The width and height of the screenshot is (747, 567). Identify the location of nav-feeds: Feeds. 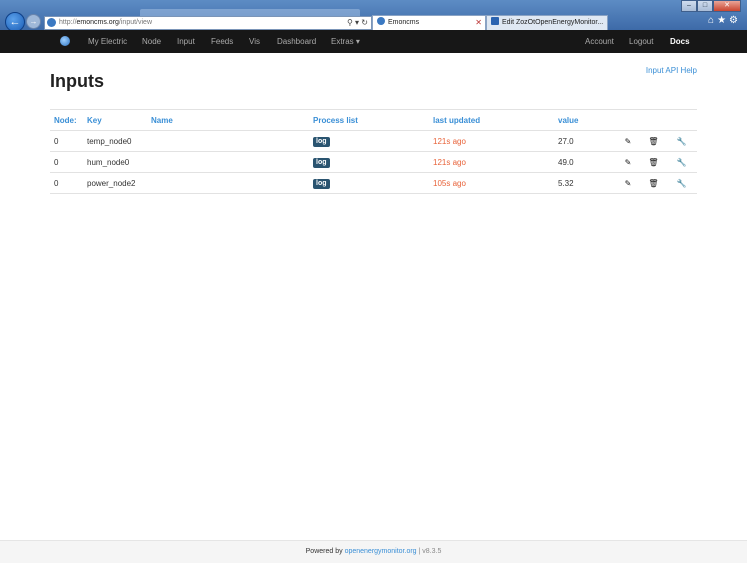
(222, 41).